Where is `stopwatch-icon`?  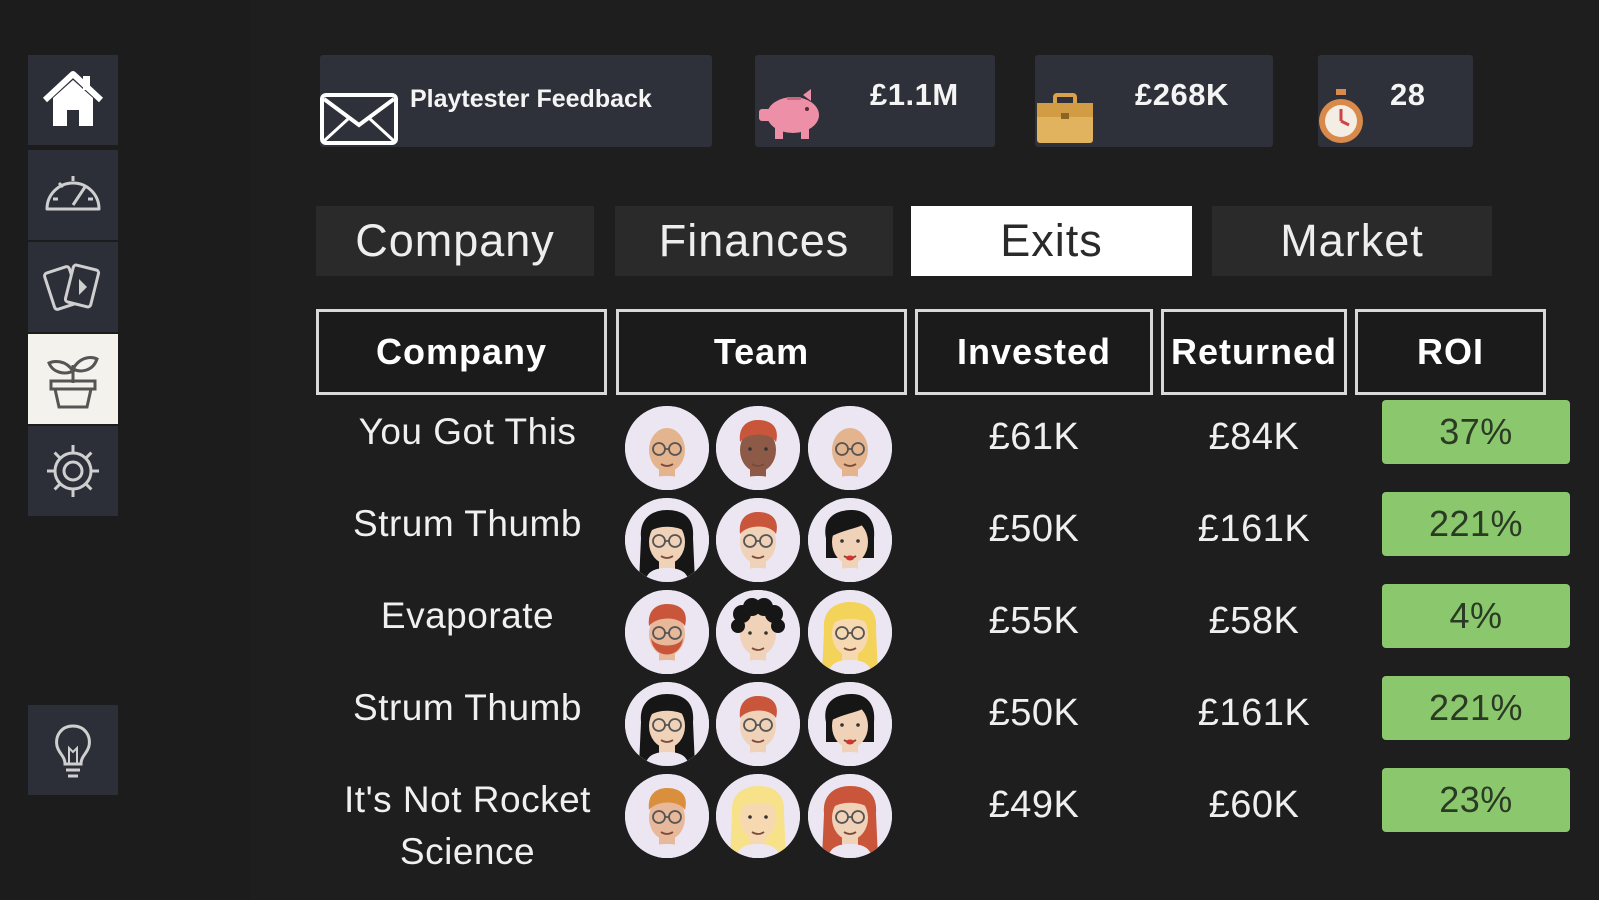 stopwatch-icon is located at coordinates (1341, 116).